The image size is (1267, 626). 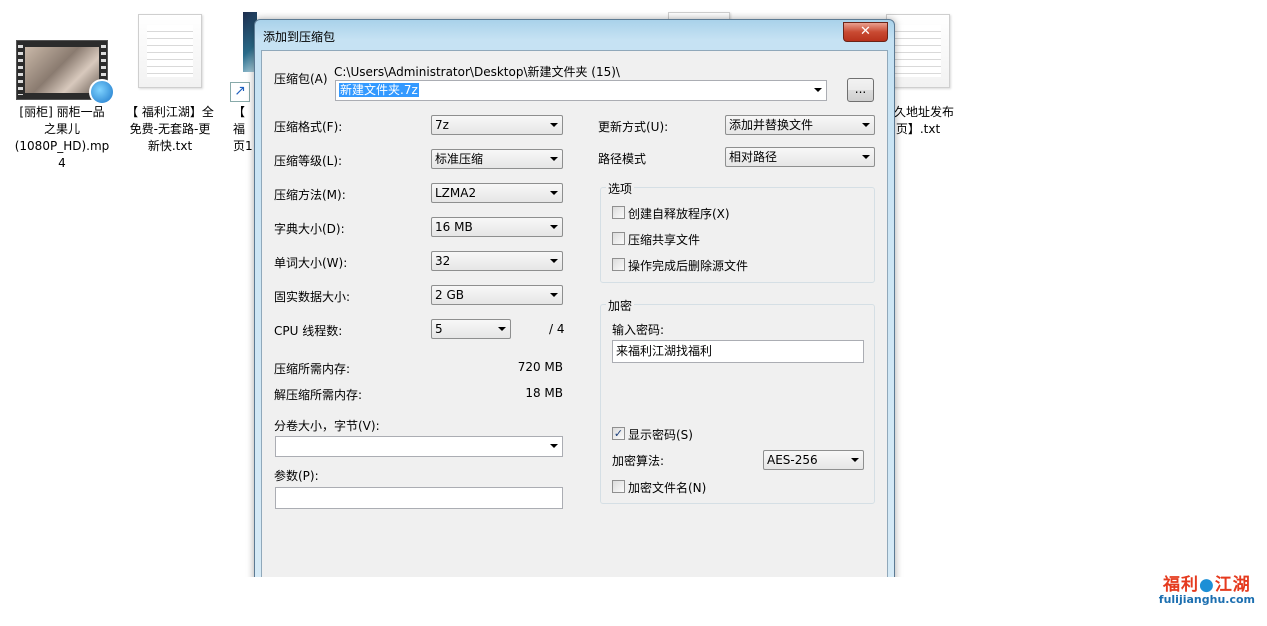 What do you see at coordinates (310, 195) in the screenshot?
I see `method-label: 压缩方法(M):` at bounding box center [310, 195].